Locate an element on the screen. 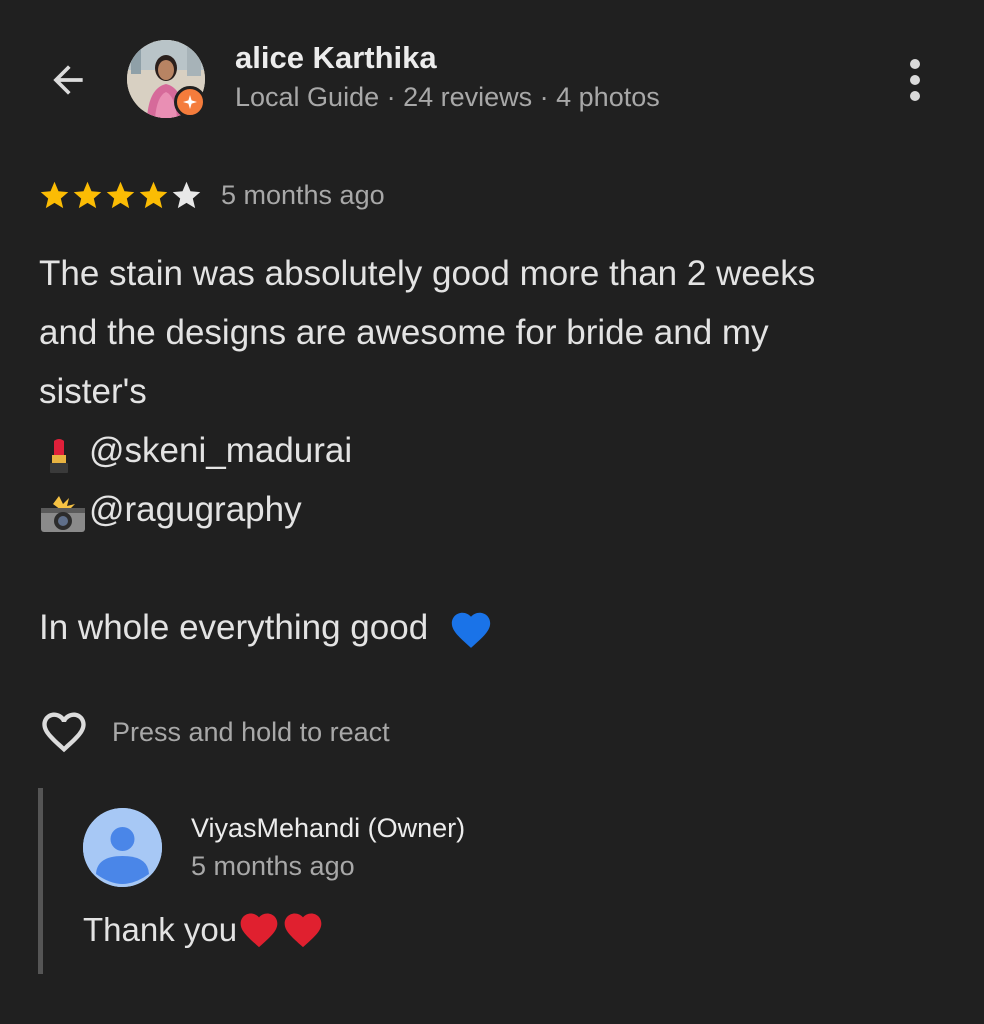 The image size is (984, 1024). arrow-left-icon is located at coordinates (68, 80).